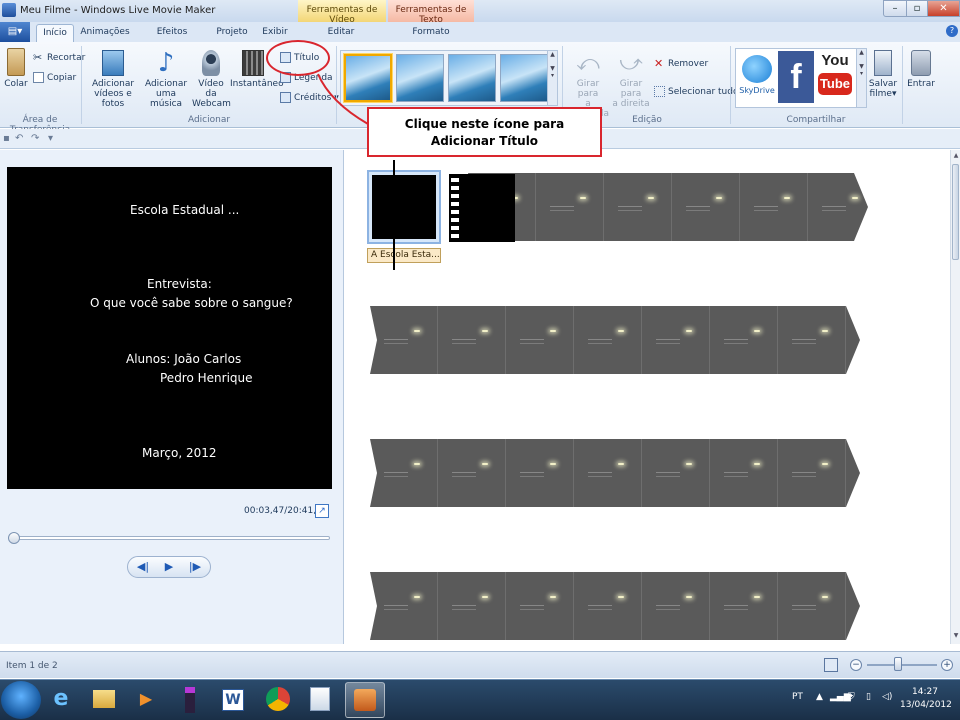  Describe the element at coordinates (484, 141) in the screenshot. I see `callout-line-2: Adicionar Título` at that location.